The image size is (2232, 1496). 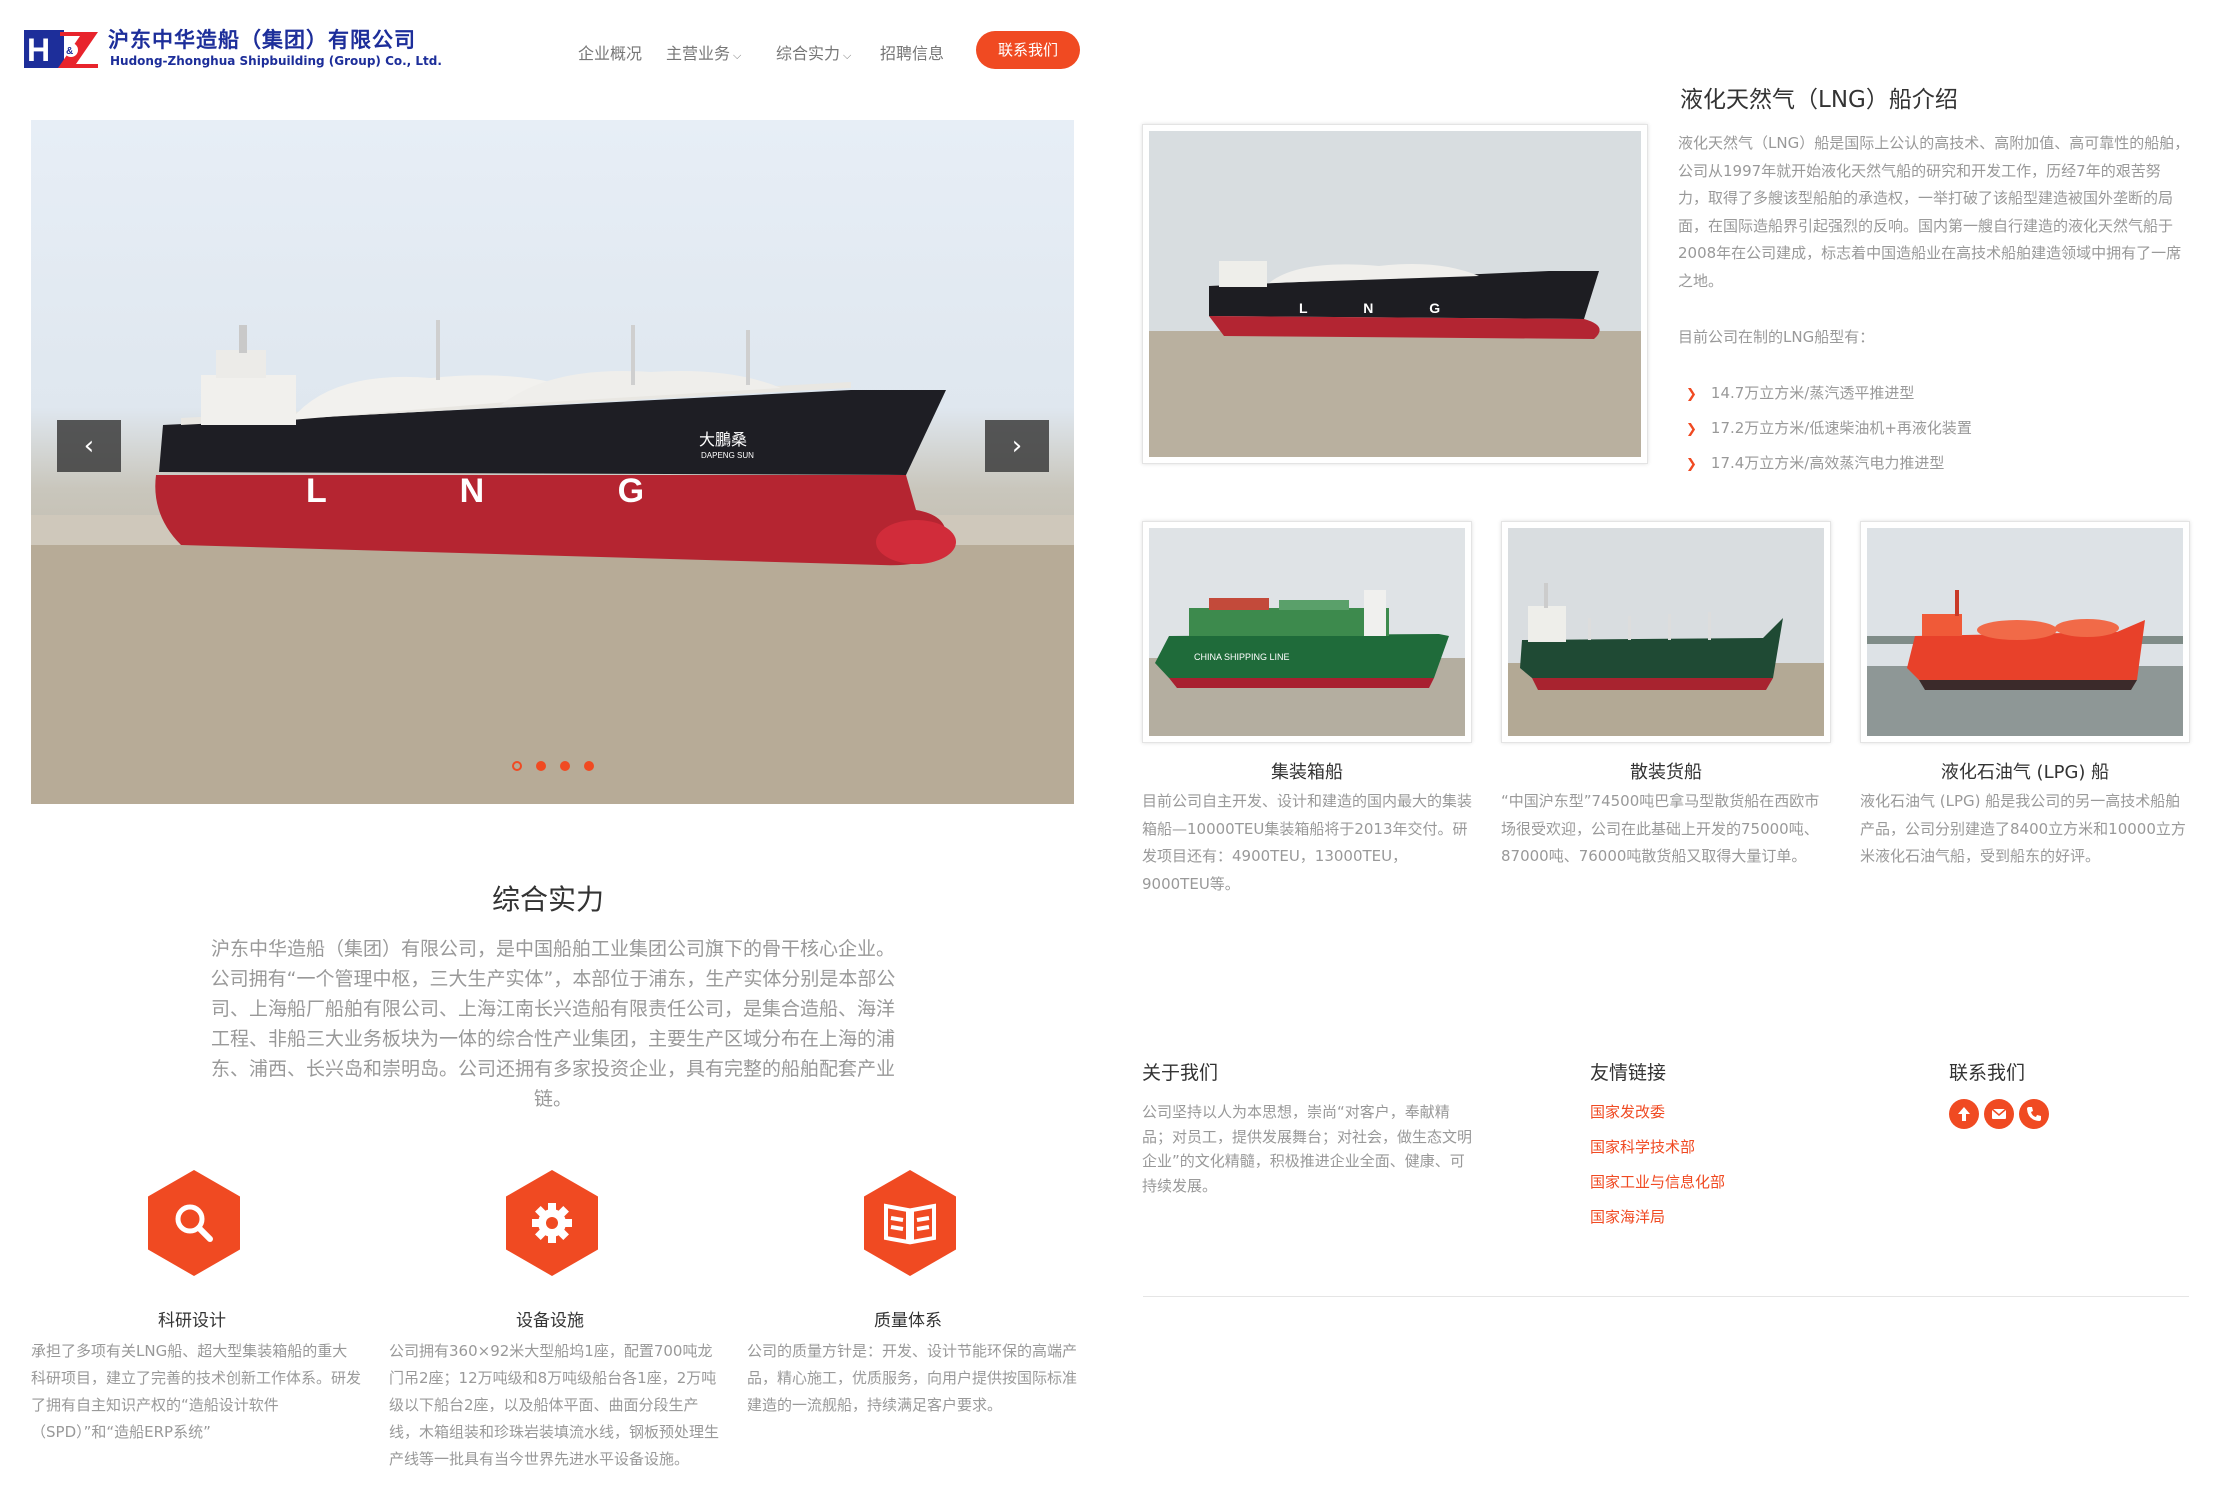 I want to click on feature-title-quality: 质量体系, so click(x=908, y=1321).